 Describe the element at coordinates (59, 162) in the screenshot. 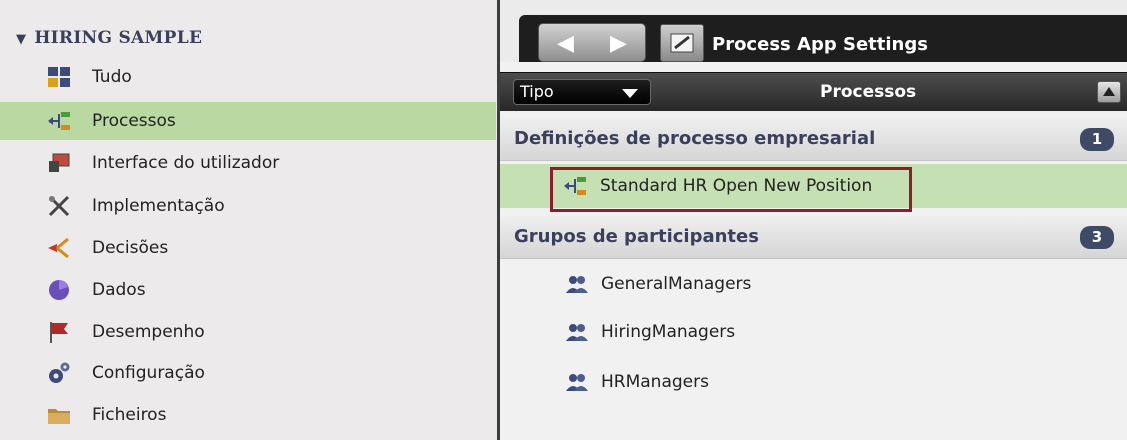

I see `user-interface-icon` at that location.